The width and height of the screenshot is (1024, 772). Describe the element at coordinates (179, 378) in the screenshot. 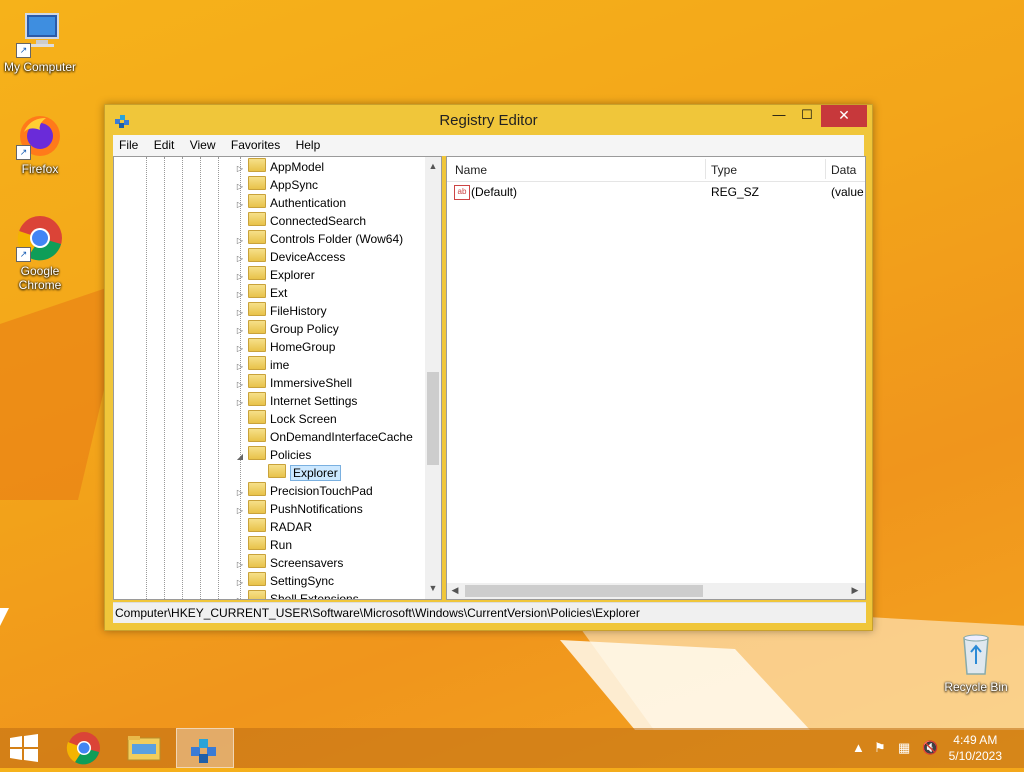

I see `tree-guide-lines` at that location.